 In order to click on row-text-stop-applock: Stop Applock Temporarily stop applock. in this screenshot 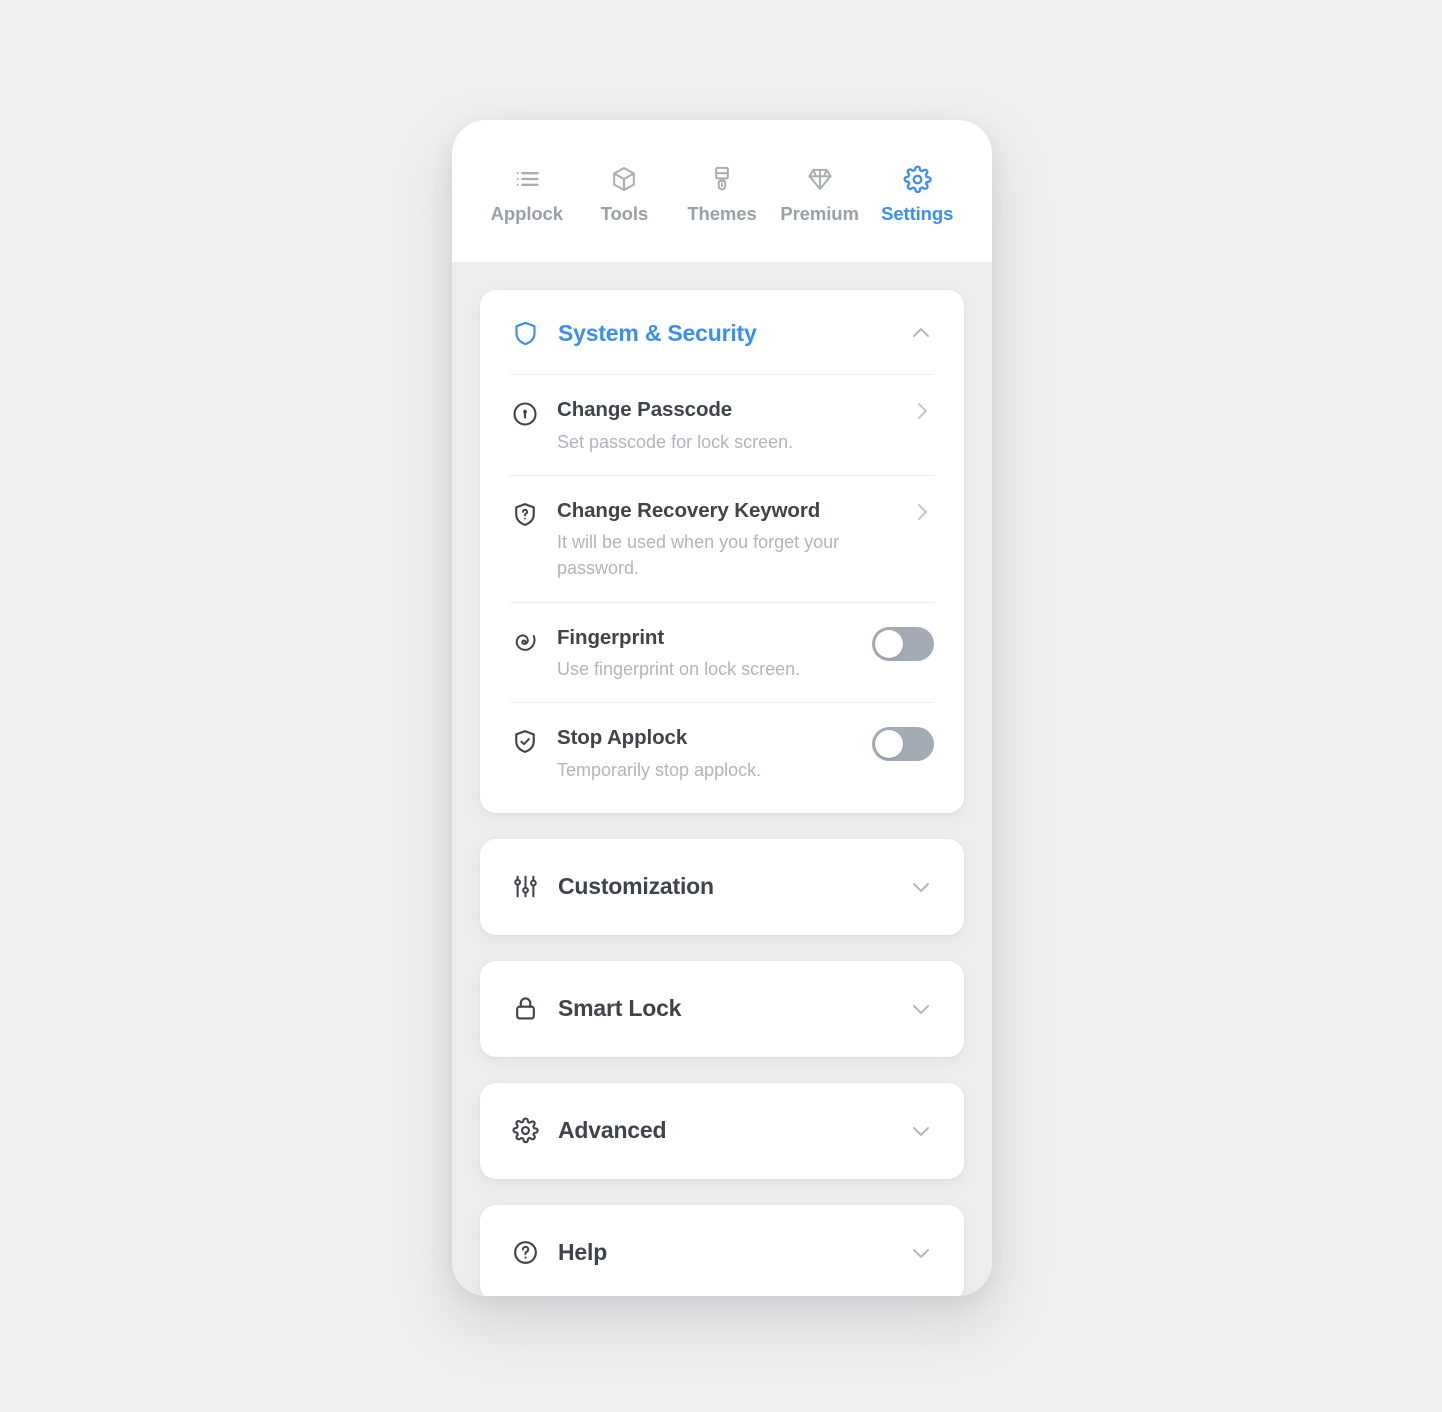, I will do `click(706, 754)`.